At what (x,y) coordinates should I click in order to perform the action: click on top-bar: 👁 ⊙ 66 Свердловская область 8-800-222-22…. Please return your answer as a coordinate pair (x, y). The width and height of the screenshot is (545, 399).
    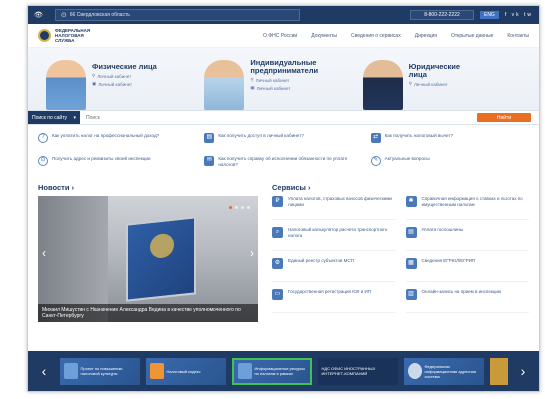
    Looking at the image, I should click on (283, 15).